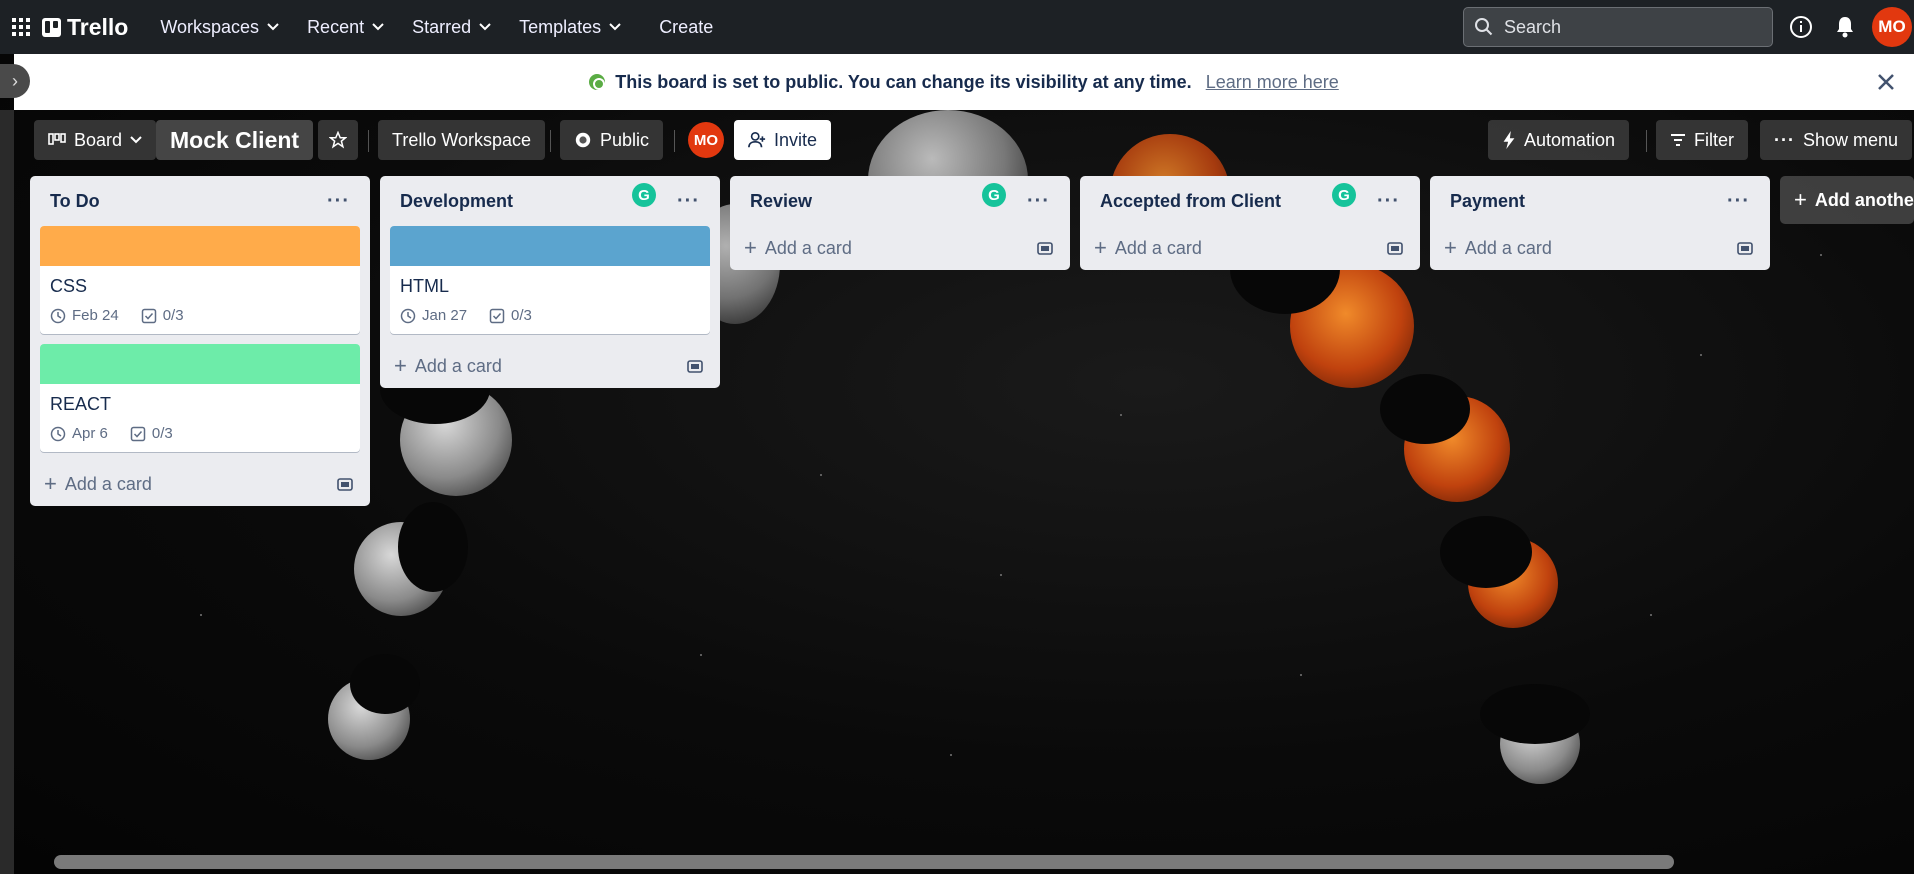  I want to click on card-html: HTML Jan 27 0/3, so click(550, 280).